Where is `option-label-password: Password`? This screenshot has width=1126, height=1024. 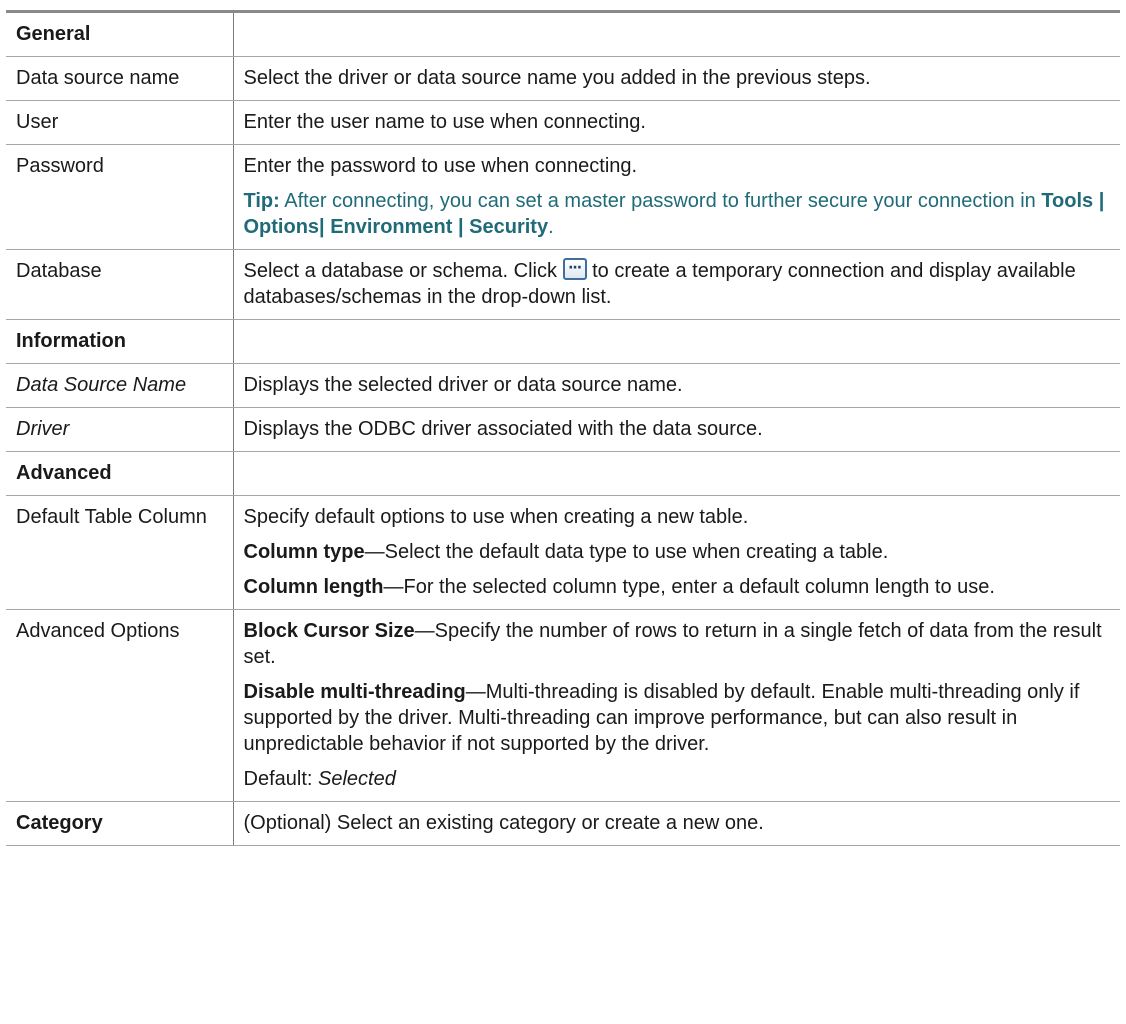
option-label-password: Password is located at coordinates (120, 197).